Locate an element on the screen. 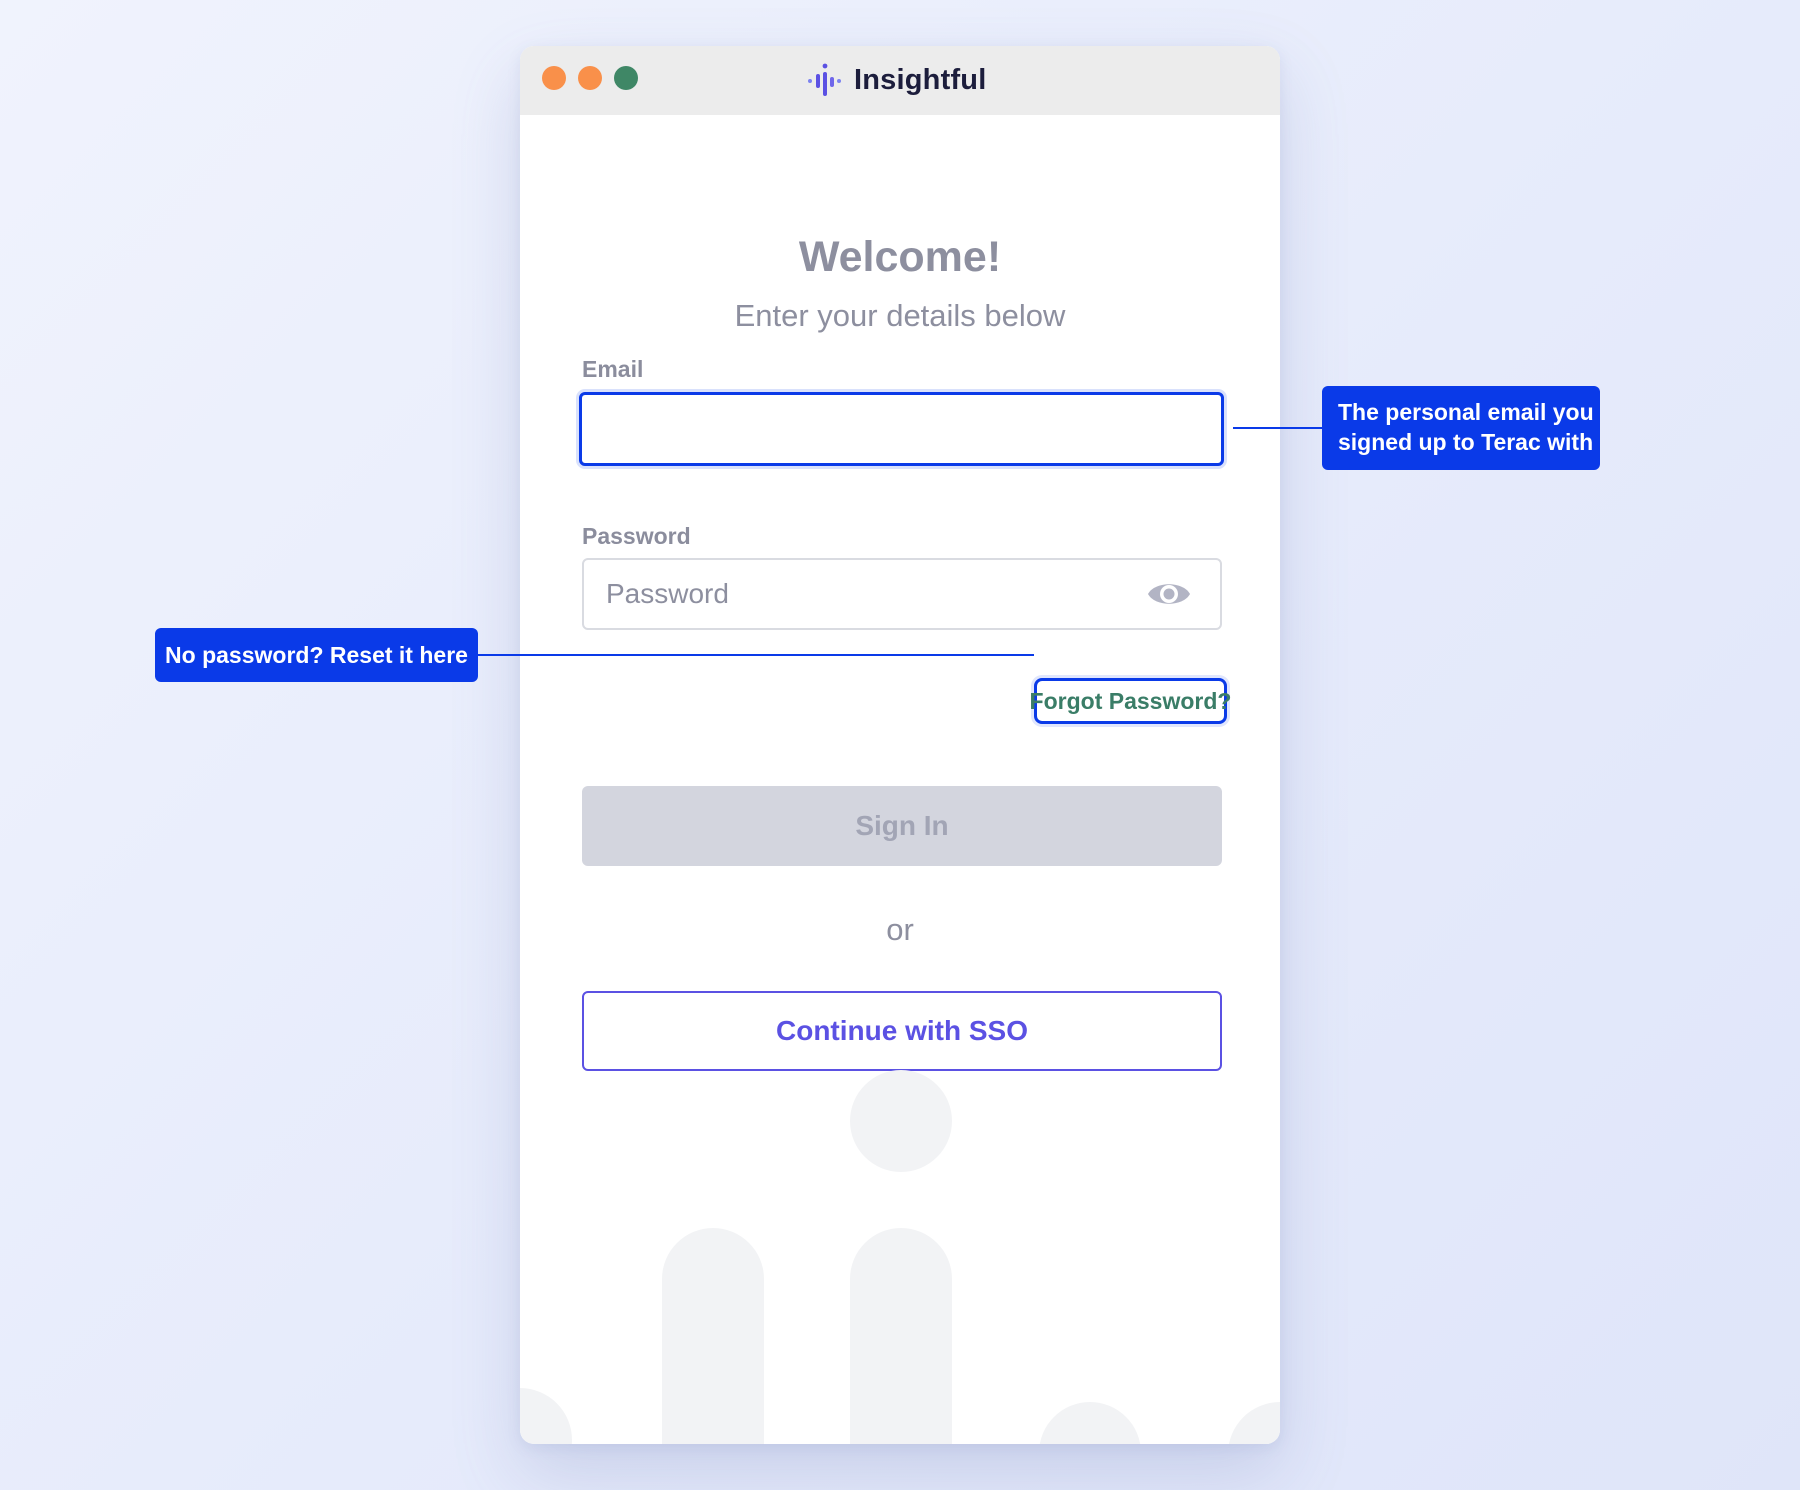 The width and height of the screenshot is (1800, 1490). password-label: Password is located at coordinates (636, 536).